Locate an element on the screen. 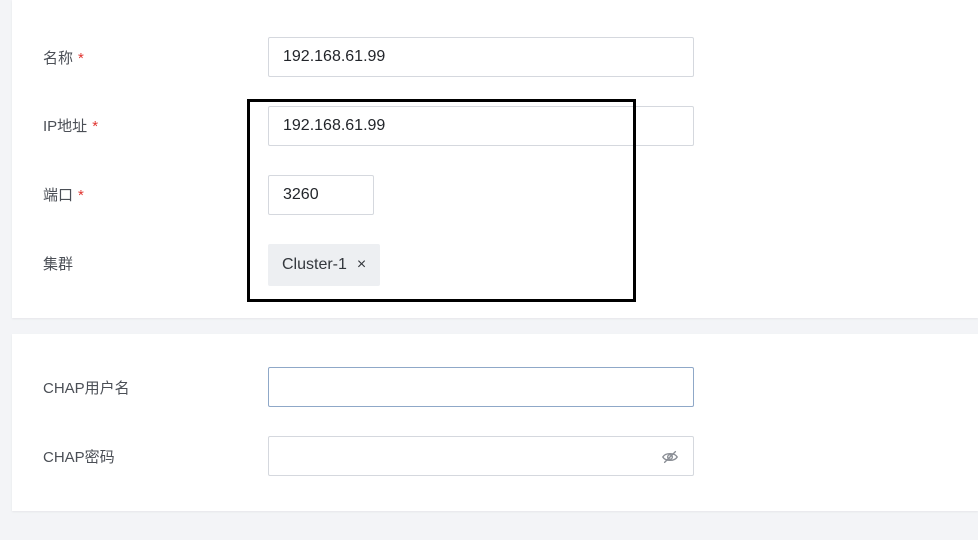  name-input: 192.168.61.99 is located at coordinates (481, 57).